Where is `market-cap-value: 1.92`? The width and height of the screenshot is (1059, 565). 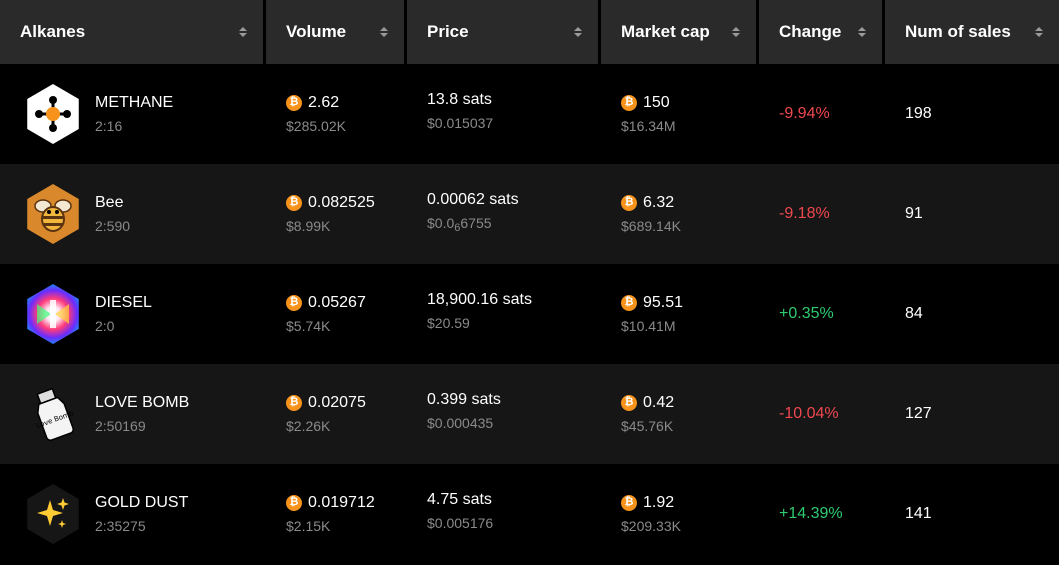
market-cap-value: 1.92 is located at coordinates (659, 502).